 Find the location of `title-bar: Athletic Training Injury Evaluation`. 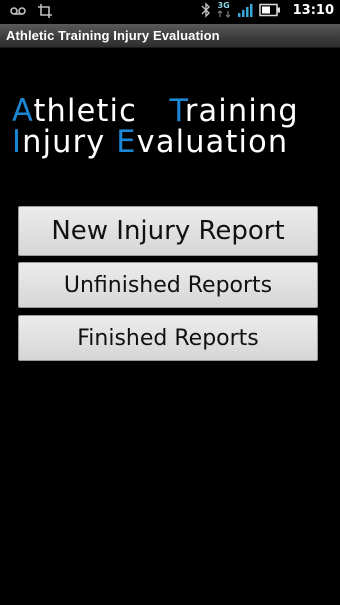

title-bar: Athletic Training Injury Evaluation is located at coordinates (170, 36).